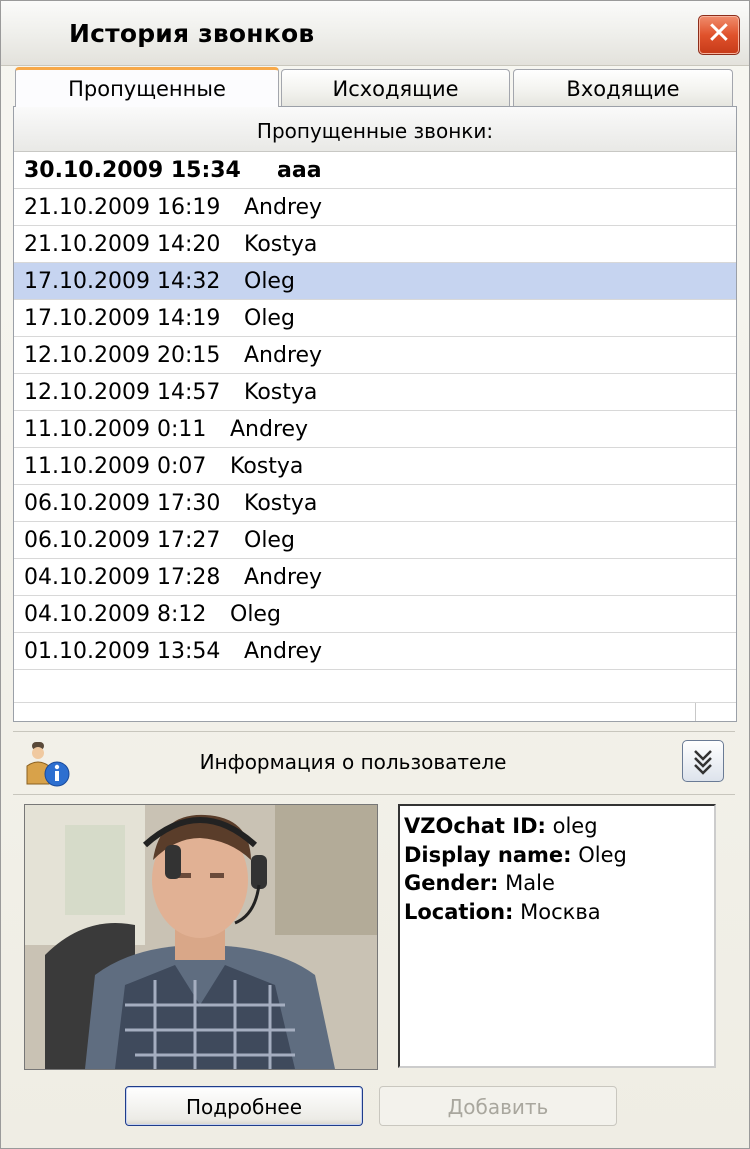 The height and width of the screenshot is (1149, 750). I want to click on caller-name: aaa, so click(299, 170).